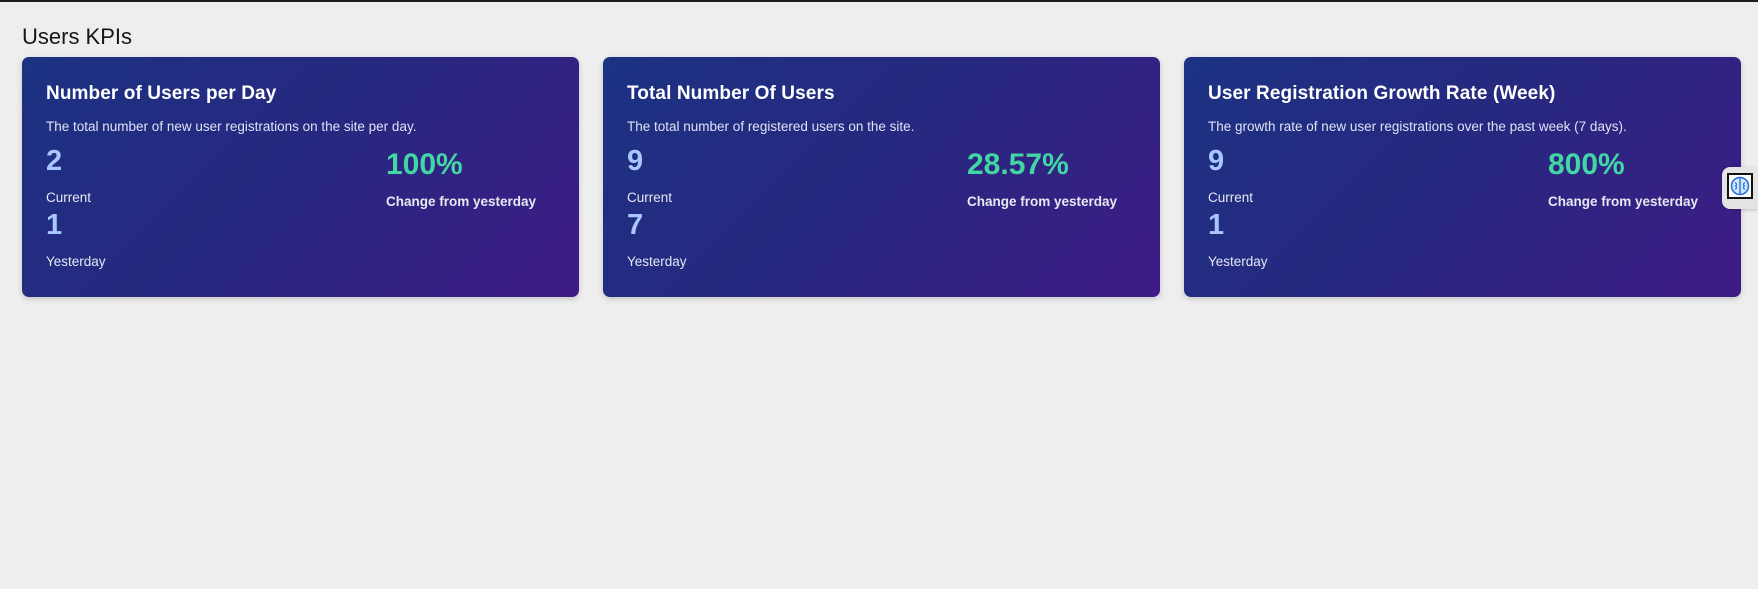 The width and height of the screenshot is (1758, 589). I want to click on kpi-yesterday-value: 7, so click(635, 225).